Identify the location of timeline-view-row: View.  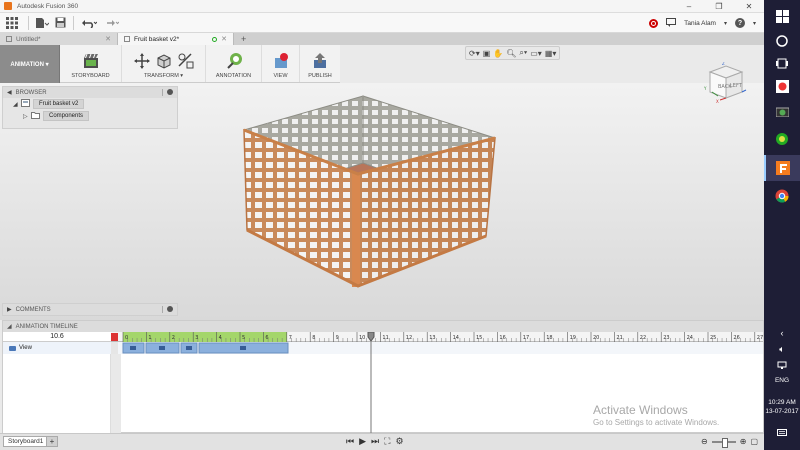
(57, 348).